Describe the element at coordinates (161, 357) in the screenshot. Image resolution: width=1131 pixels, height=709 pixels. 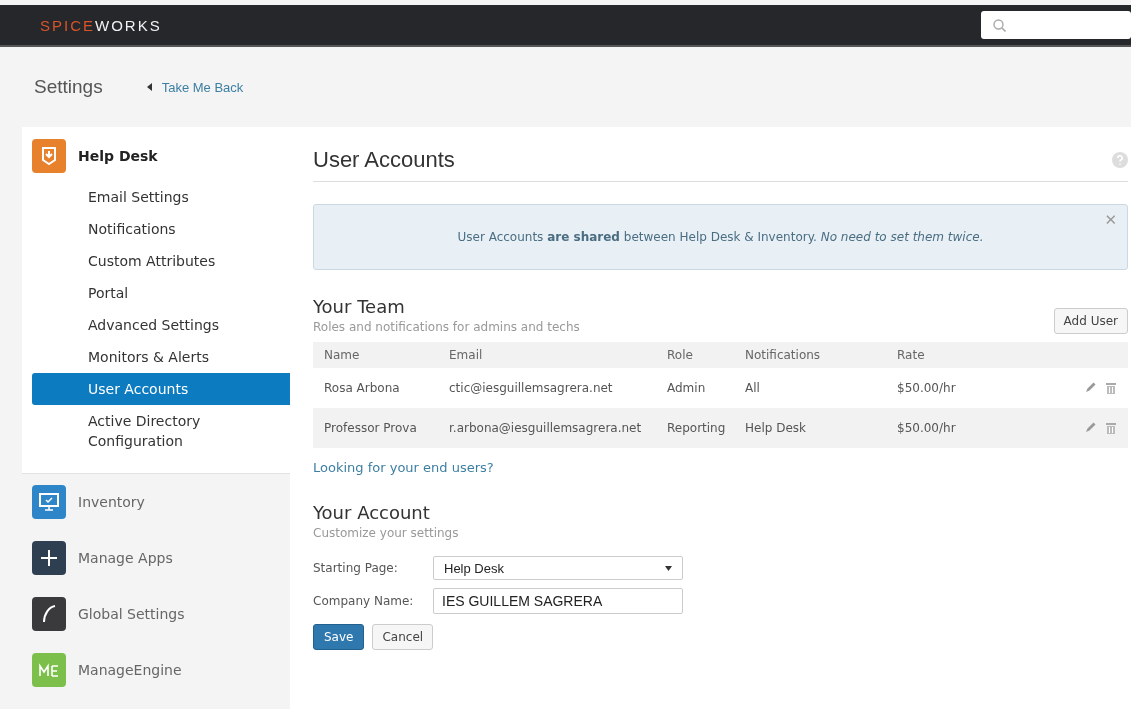
I see `sidebar-item: Monitors & Alerts` at that location.